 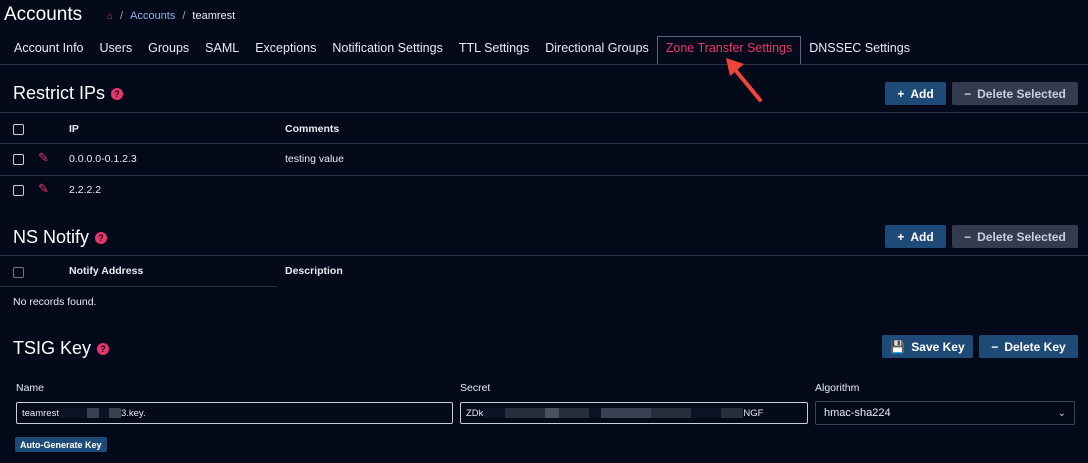 I want to click on name-value-suffix: 3.key., so click(x=133, y=413).